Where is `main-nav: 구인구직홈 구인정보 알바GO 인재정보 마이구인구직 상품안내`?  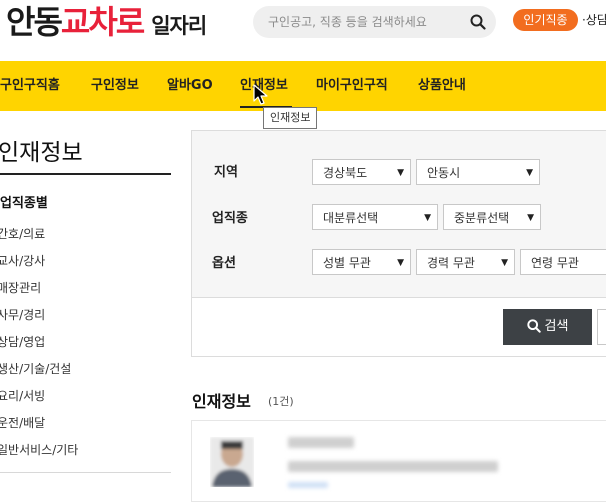 main-nav: 구인구직홈 구인정보 알바GO 인재정보 마이구인구직 상품안내 is located at coordinates (303, 86).